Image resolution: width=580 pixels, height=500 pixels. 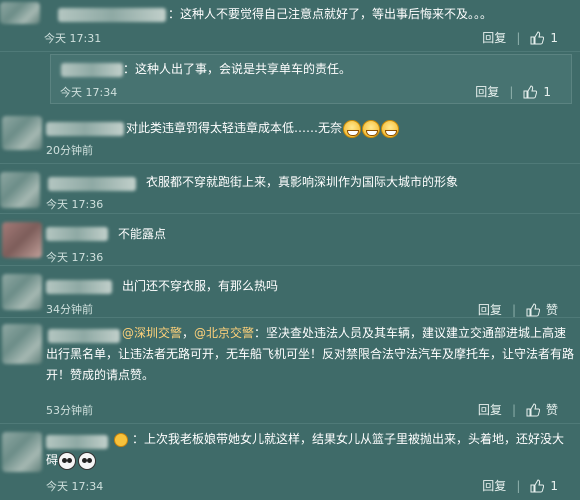 I want to click on comment-text: 衣服都不穿就跑街上来，真影响深圳作为国际大城市的形象, so click(x=302, y=182).